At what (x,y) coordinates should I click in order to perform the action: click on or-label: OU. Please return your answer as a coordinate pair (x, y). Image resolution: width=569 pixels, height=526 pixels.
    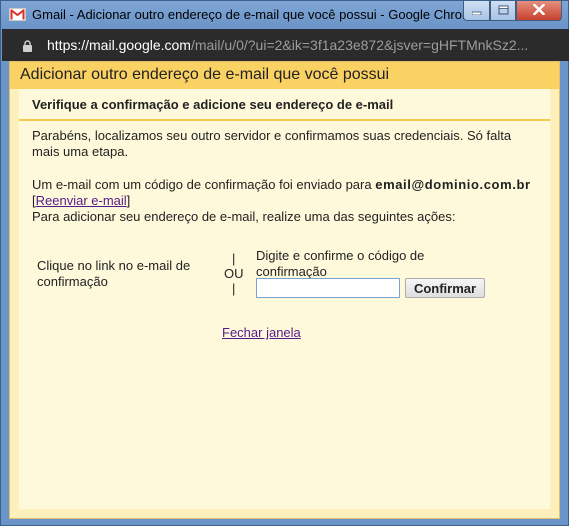
    Looking at the image, I should click on (234, 273).